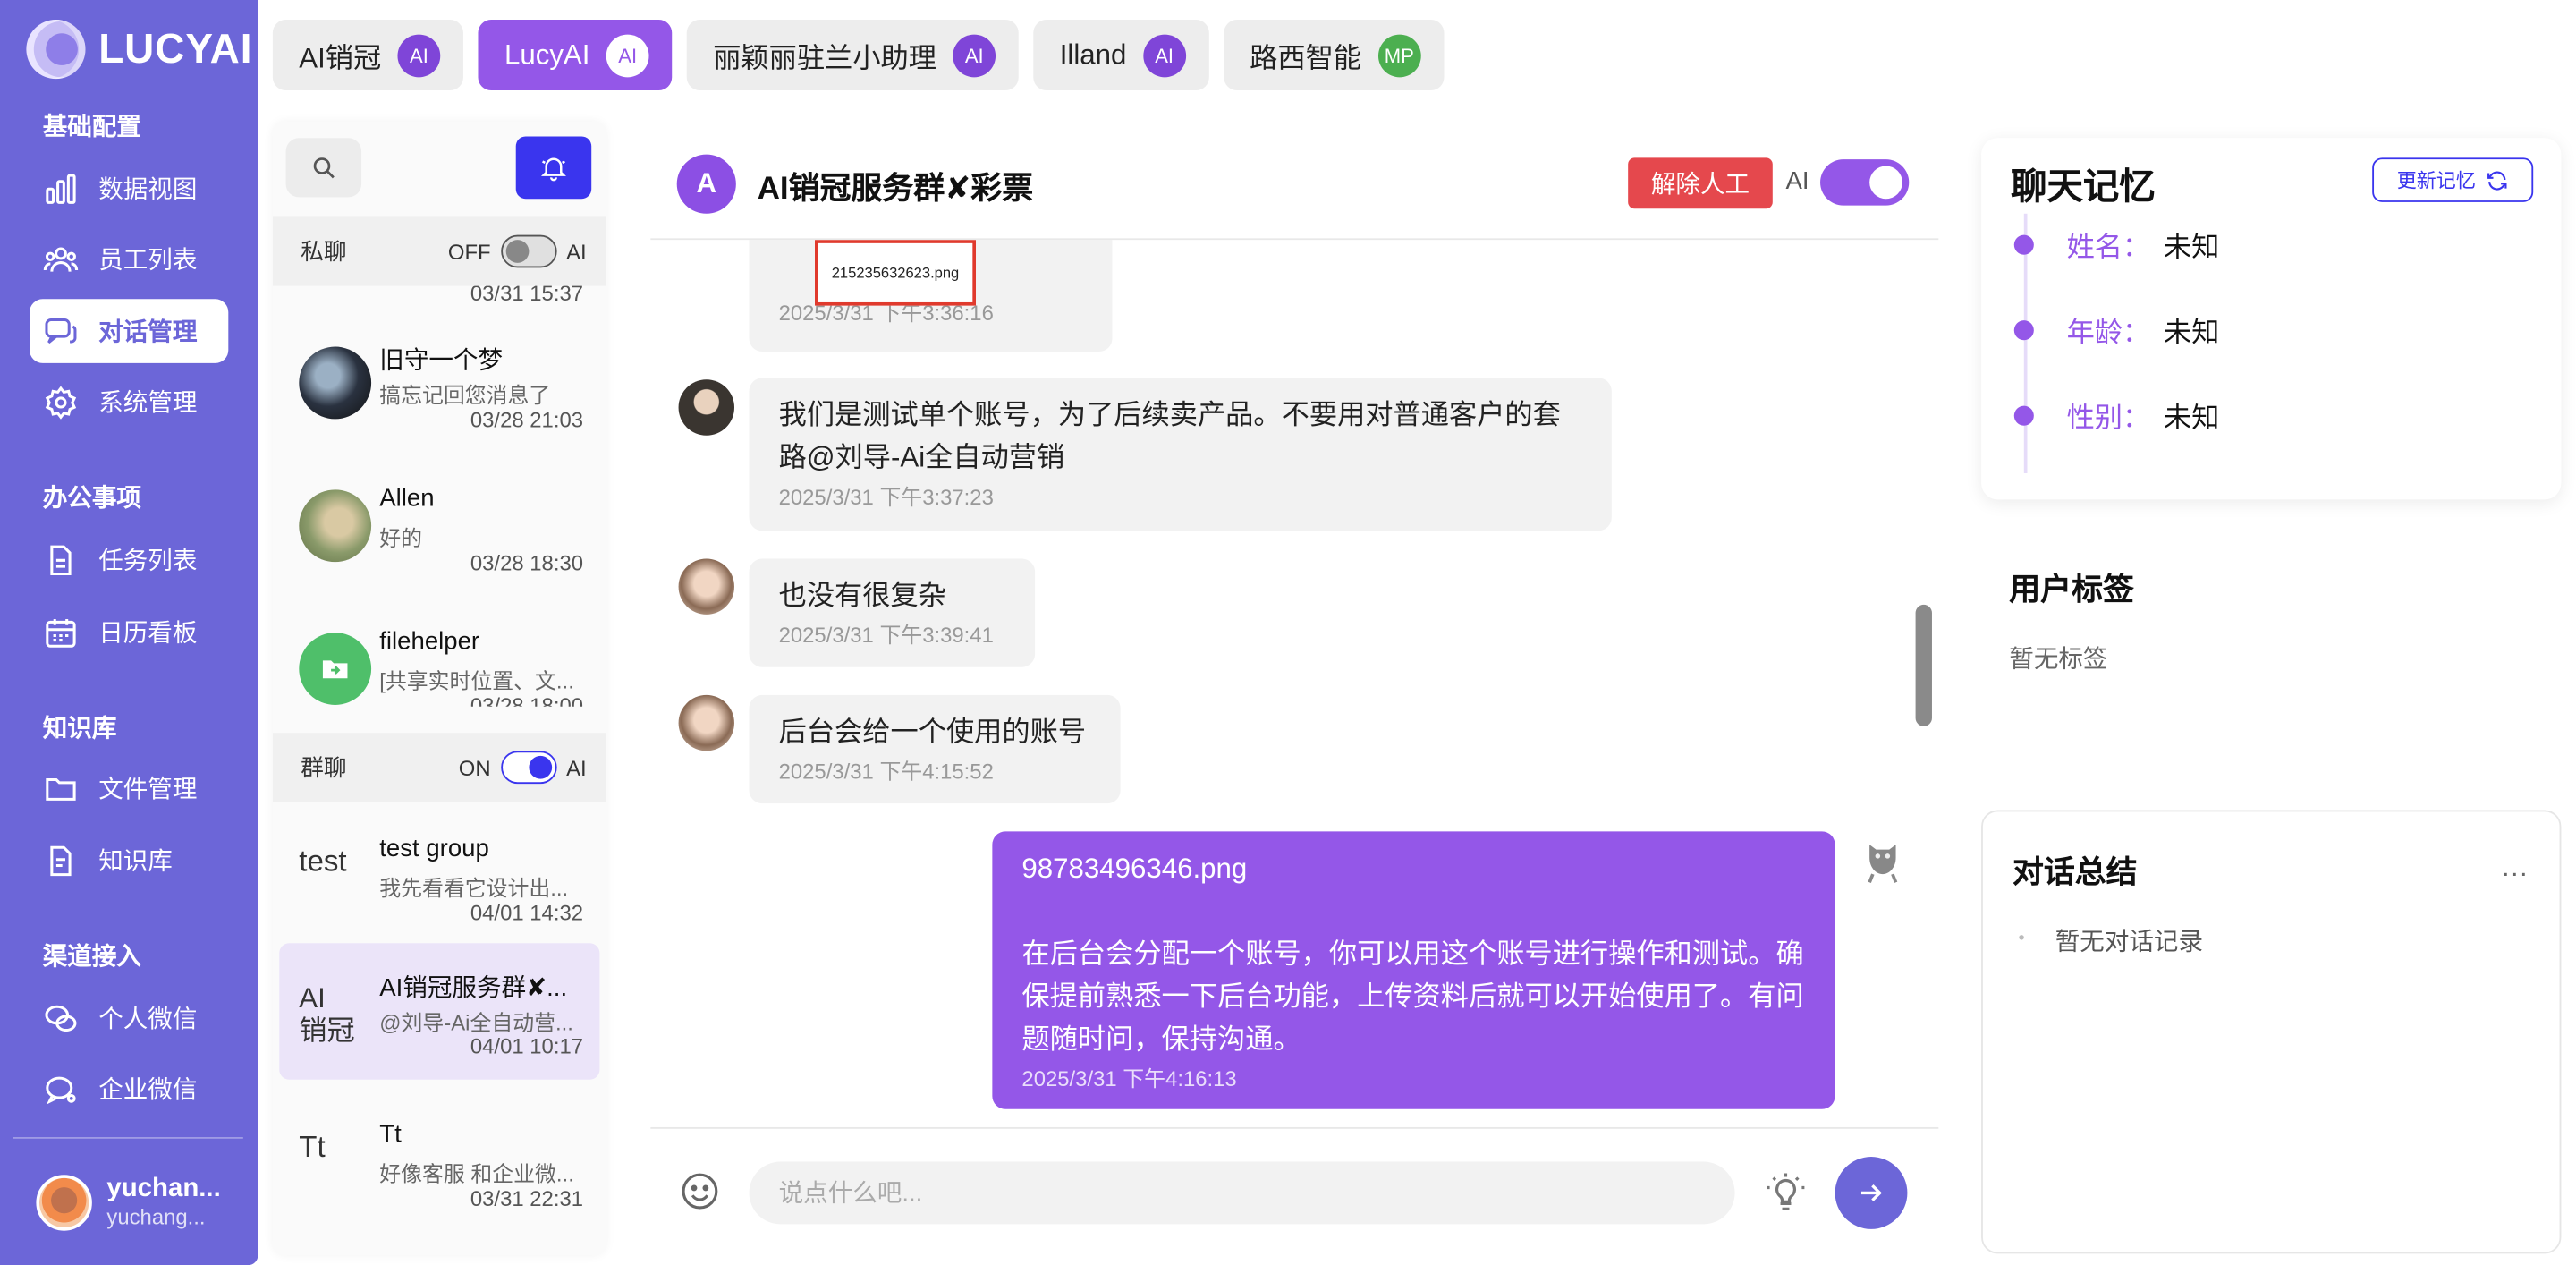 This screenshot has height=1265, width=2576. I want to click on update-memory-label: 更新记忆, so click(2436, 180).